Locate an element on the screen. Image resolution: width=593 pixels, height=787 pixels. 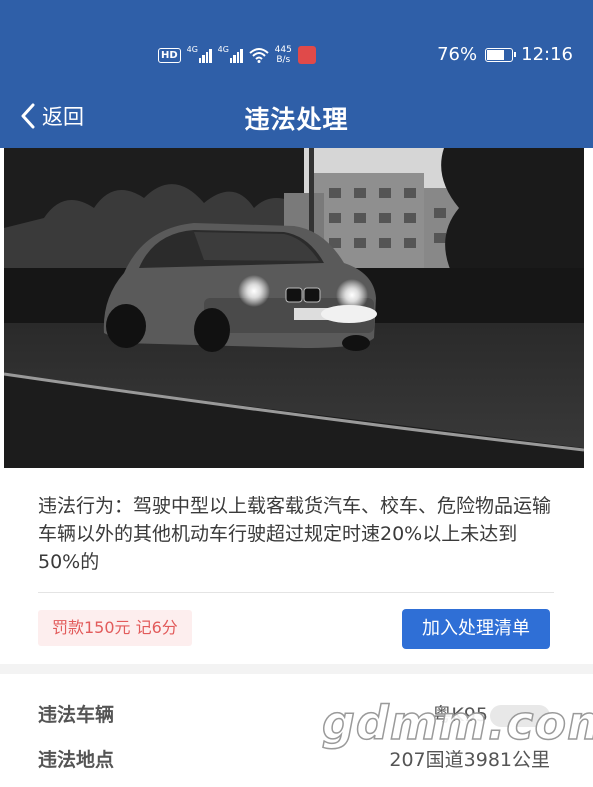
clock: 12:16 is located at coordinates (547, 54).